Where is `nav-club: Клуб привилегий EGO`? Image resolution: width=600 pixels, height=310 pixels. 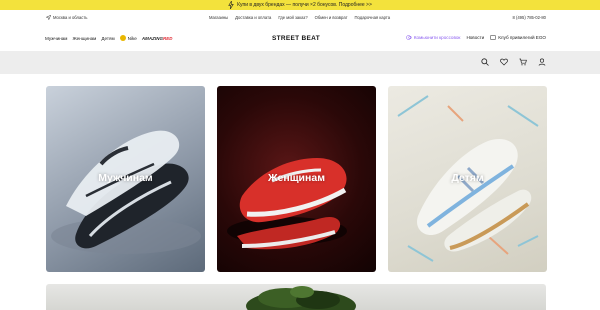
nav-club: Клуб привилегий EGO is located at coordinates (518, 37).